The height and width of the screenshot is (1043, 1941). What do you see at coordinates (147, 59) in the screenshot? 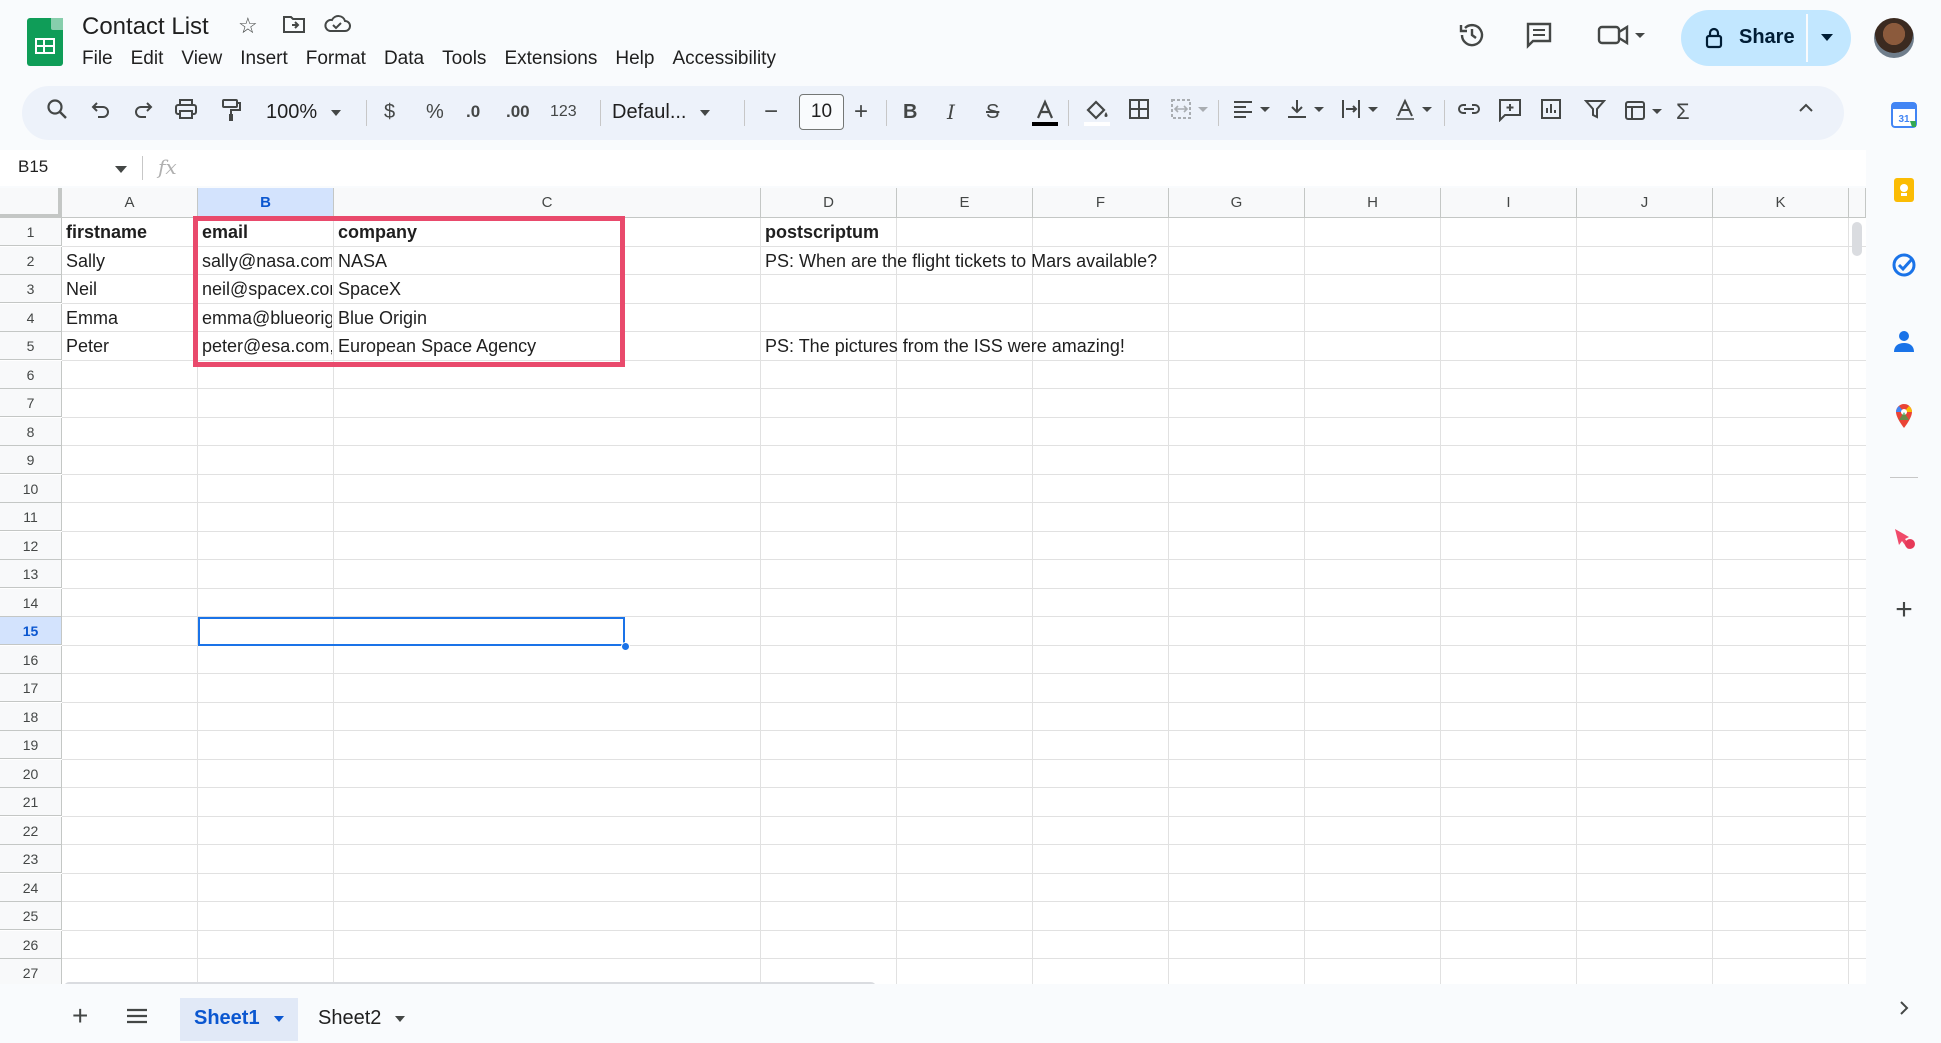
I see `menu-edit: Edit` at bounding box center [147, 59].